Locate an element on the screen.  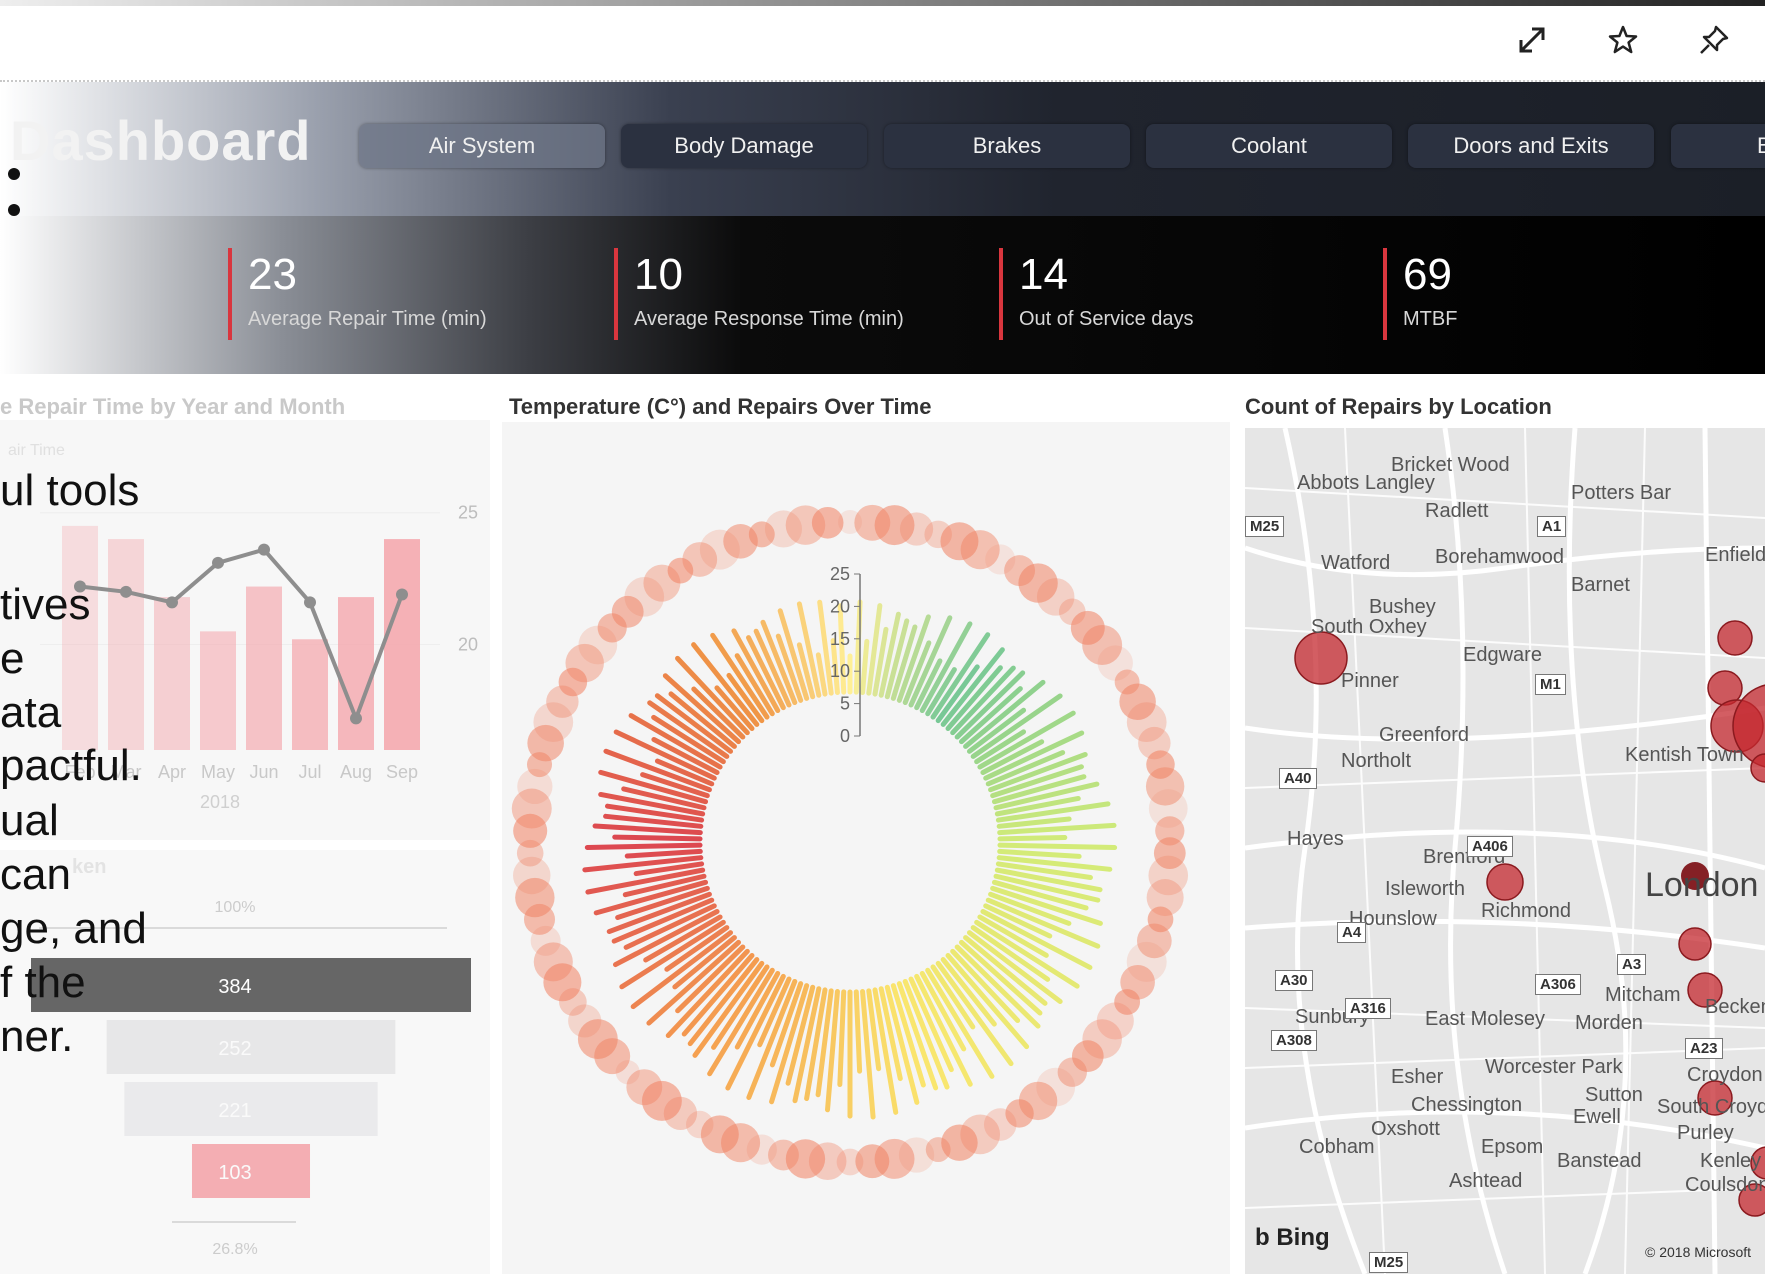
map-place-label: Hayes is located at coordinates (1315, 839).